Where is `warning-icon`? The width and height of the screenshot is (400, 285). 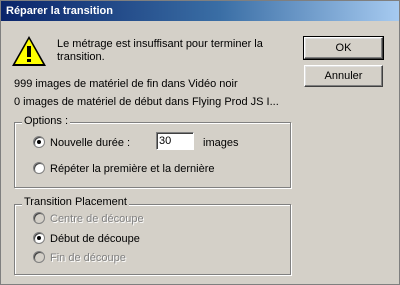 warning-icon is located at coordinates (29, 51).